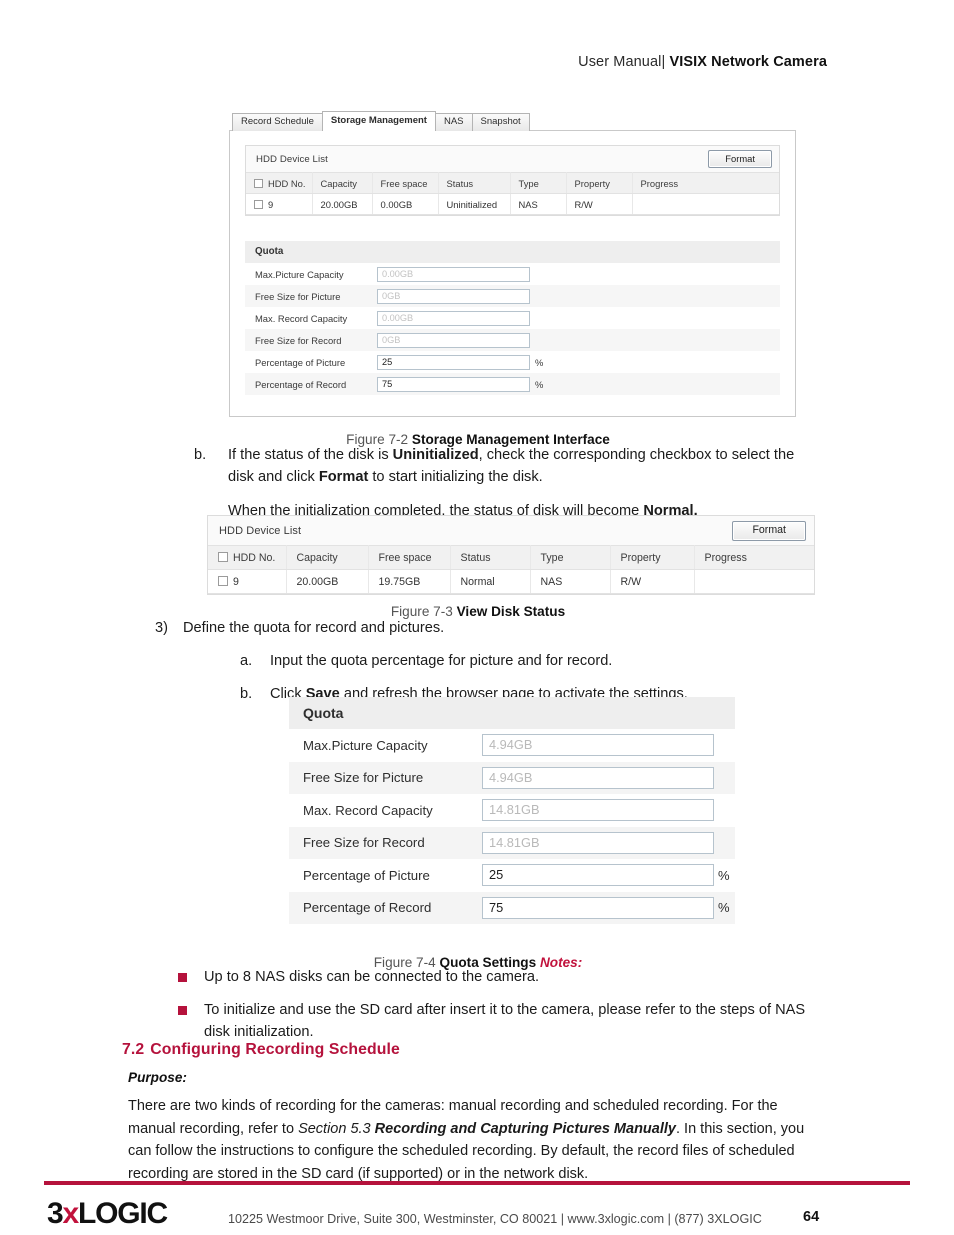 This screenshot has height=1235, width=954. I want to click on quota-label-percentage-of-picture-large: Percentage of Picture, so click(366, 875).